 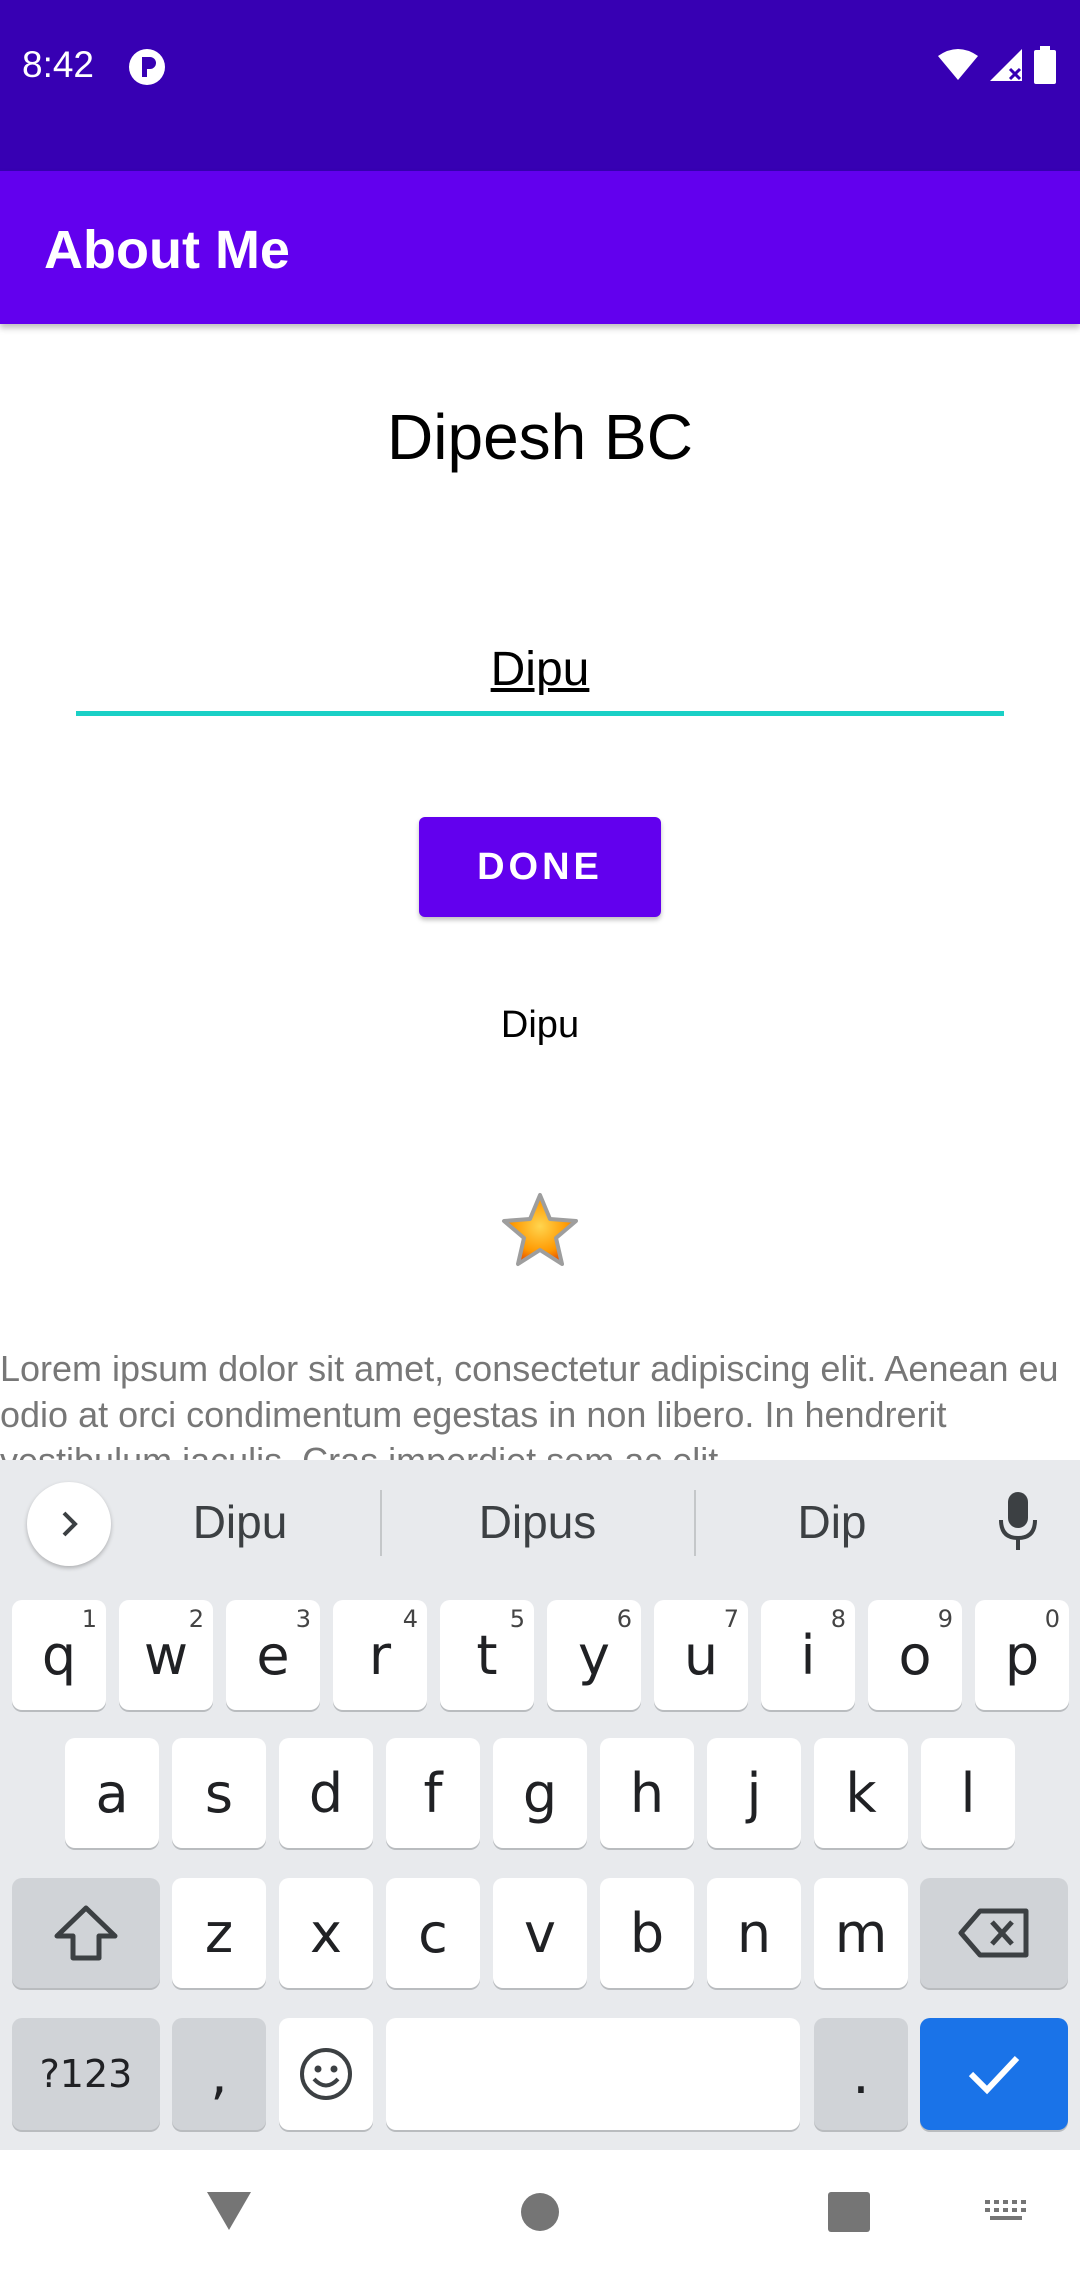 What do you see at coordinates (540, 1229) in the screenshot?
I see `star-icon` at bounding box center [540, 1229].